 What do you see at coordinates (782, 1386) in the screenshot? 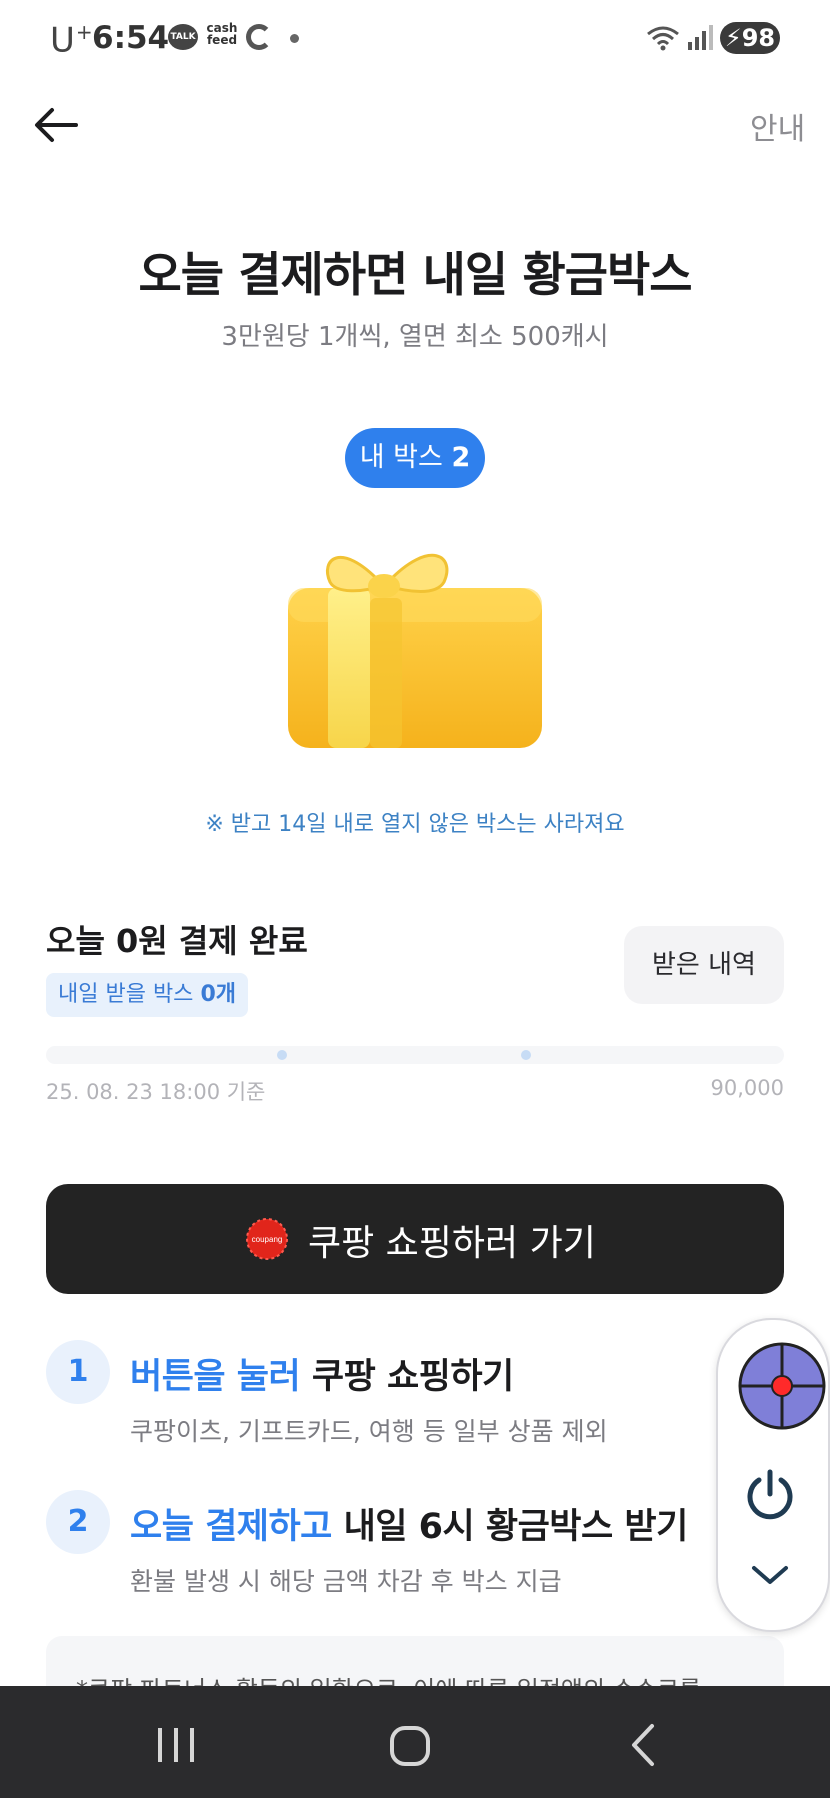
I see `record-target-icon` at bounding box center [782, 1386].